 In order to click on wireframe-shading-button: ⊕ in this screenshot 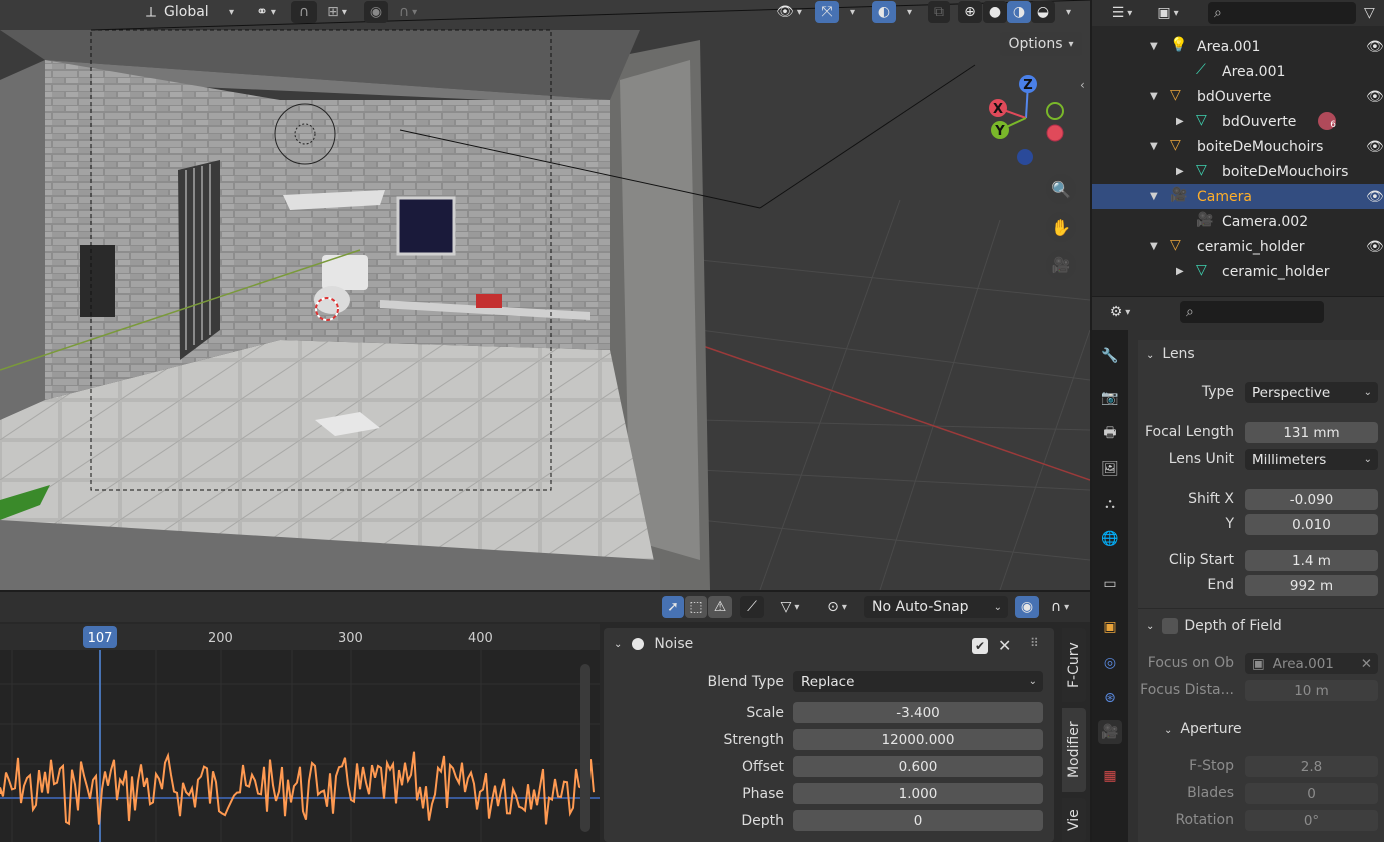, I will do `click(970, 12)`.